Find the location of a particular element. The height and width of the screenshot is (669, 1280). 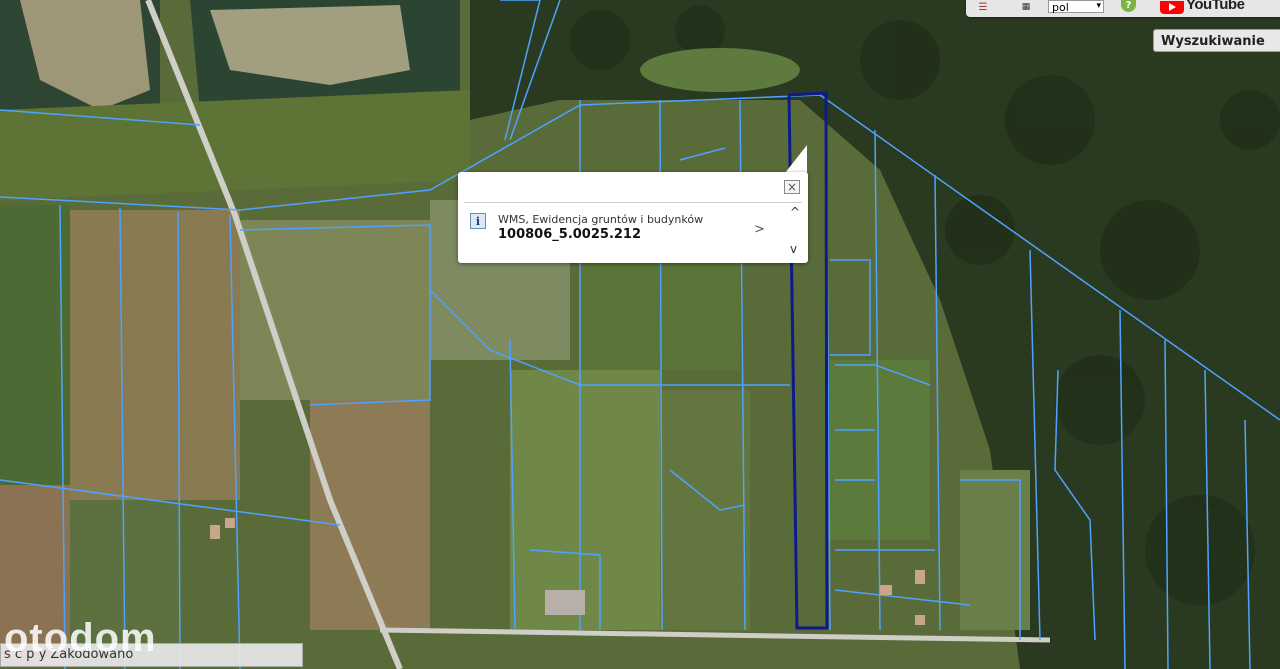

youtube-icon is located at coordinates (1172, 7).